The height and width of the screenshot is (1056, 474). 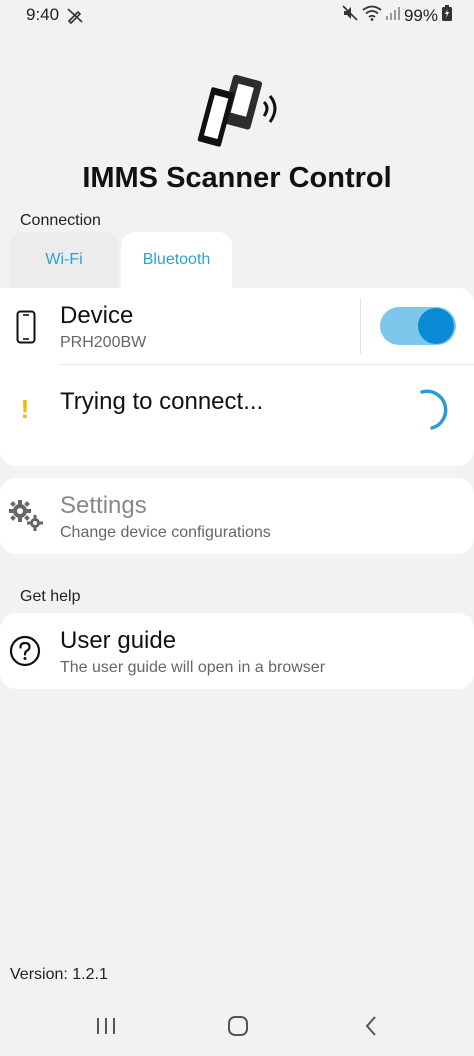 What do you see at coordinates (237, 178) in the screenshot?
I see `app-title: IMMS Scanner Control` at bounding box center [237, 178].